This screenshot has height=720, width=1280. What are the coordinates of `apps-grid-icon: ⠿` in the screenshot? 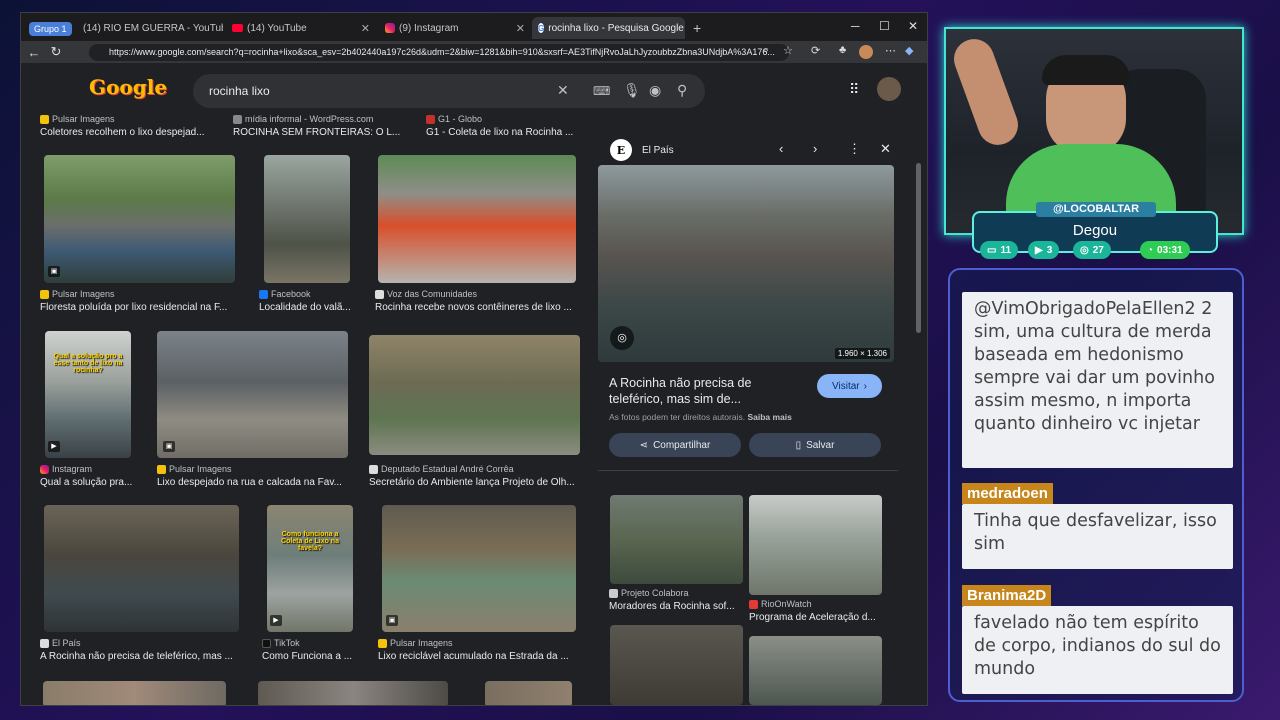 It's located at (854, 89).